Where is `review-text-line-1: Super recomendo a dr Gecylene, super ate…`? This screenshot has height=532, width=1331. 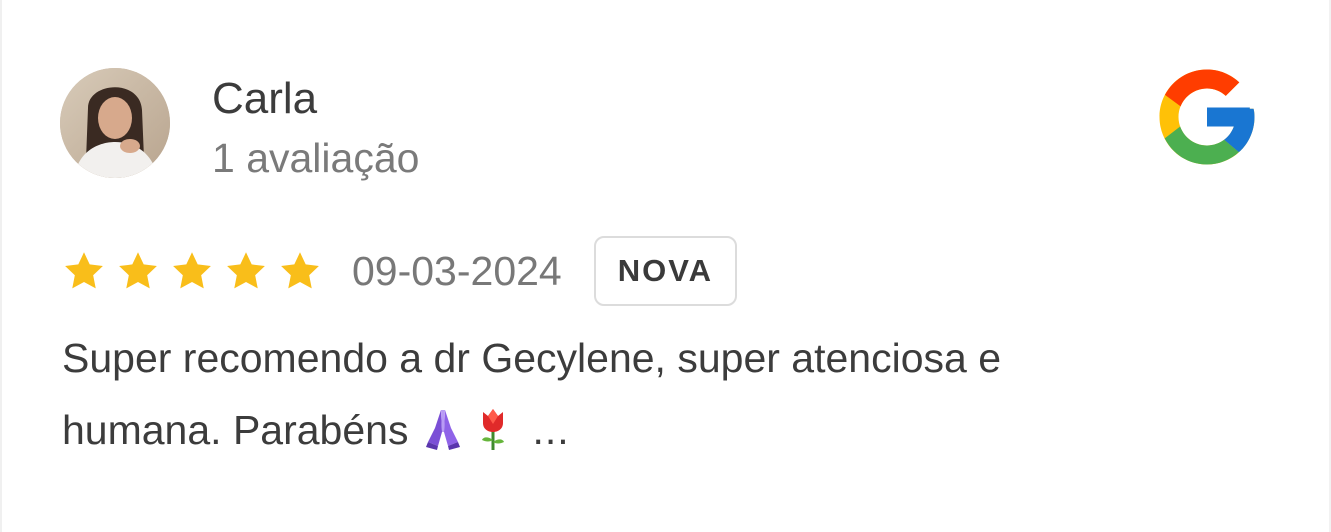 review-text-line-1: Super recomendo a dr Gecylene, super ate… is located at coordinates (531, 358).